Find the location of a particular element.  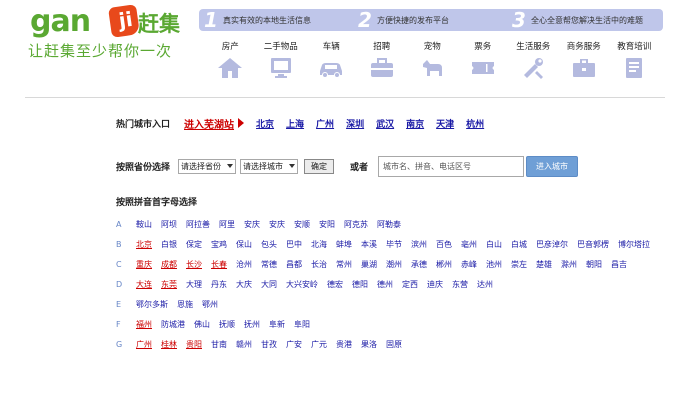

province-select: 请选择省份 is located at coordinates (207, 166).